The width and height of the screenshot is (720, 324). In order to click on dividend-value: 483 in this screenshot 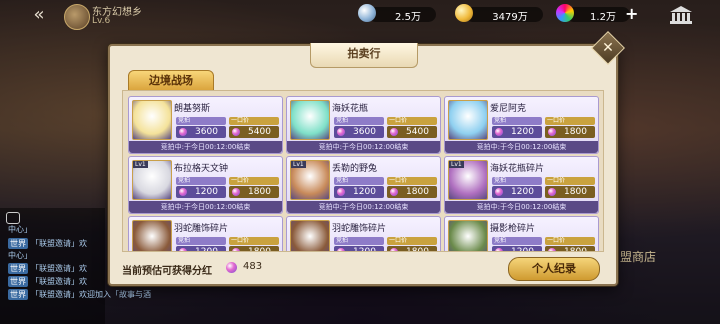, I will do `click(253, 266)`.